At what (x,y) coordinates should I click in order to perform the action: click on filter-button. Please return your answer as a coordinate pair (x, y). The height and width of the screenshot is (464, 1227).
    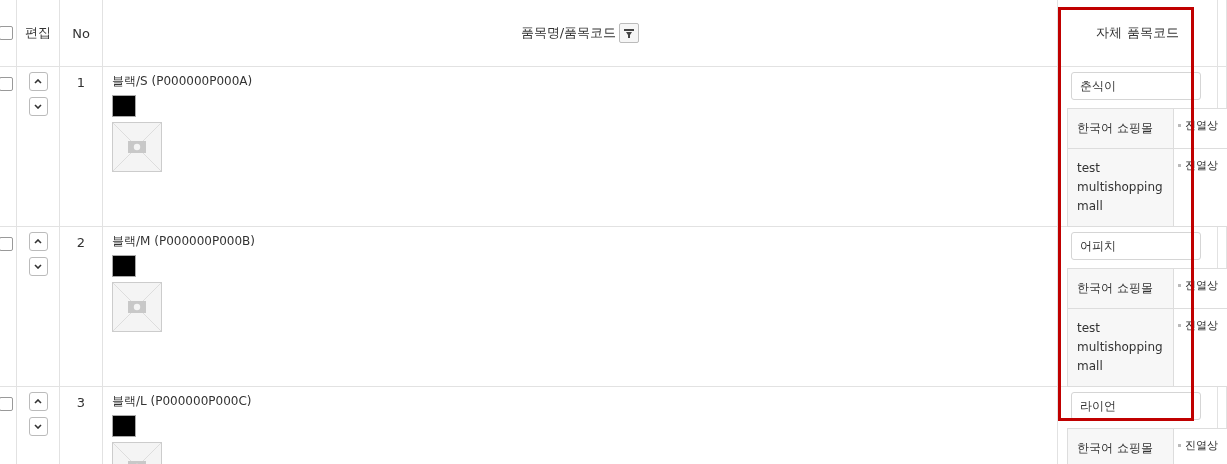
    Looking at the image, I should click on (629, 33).